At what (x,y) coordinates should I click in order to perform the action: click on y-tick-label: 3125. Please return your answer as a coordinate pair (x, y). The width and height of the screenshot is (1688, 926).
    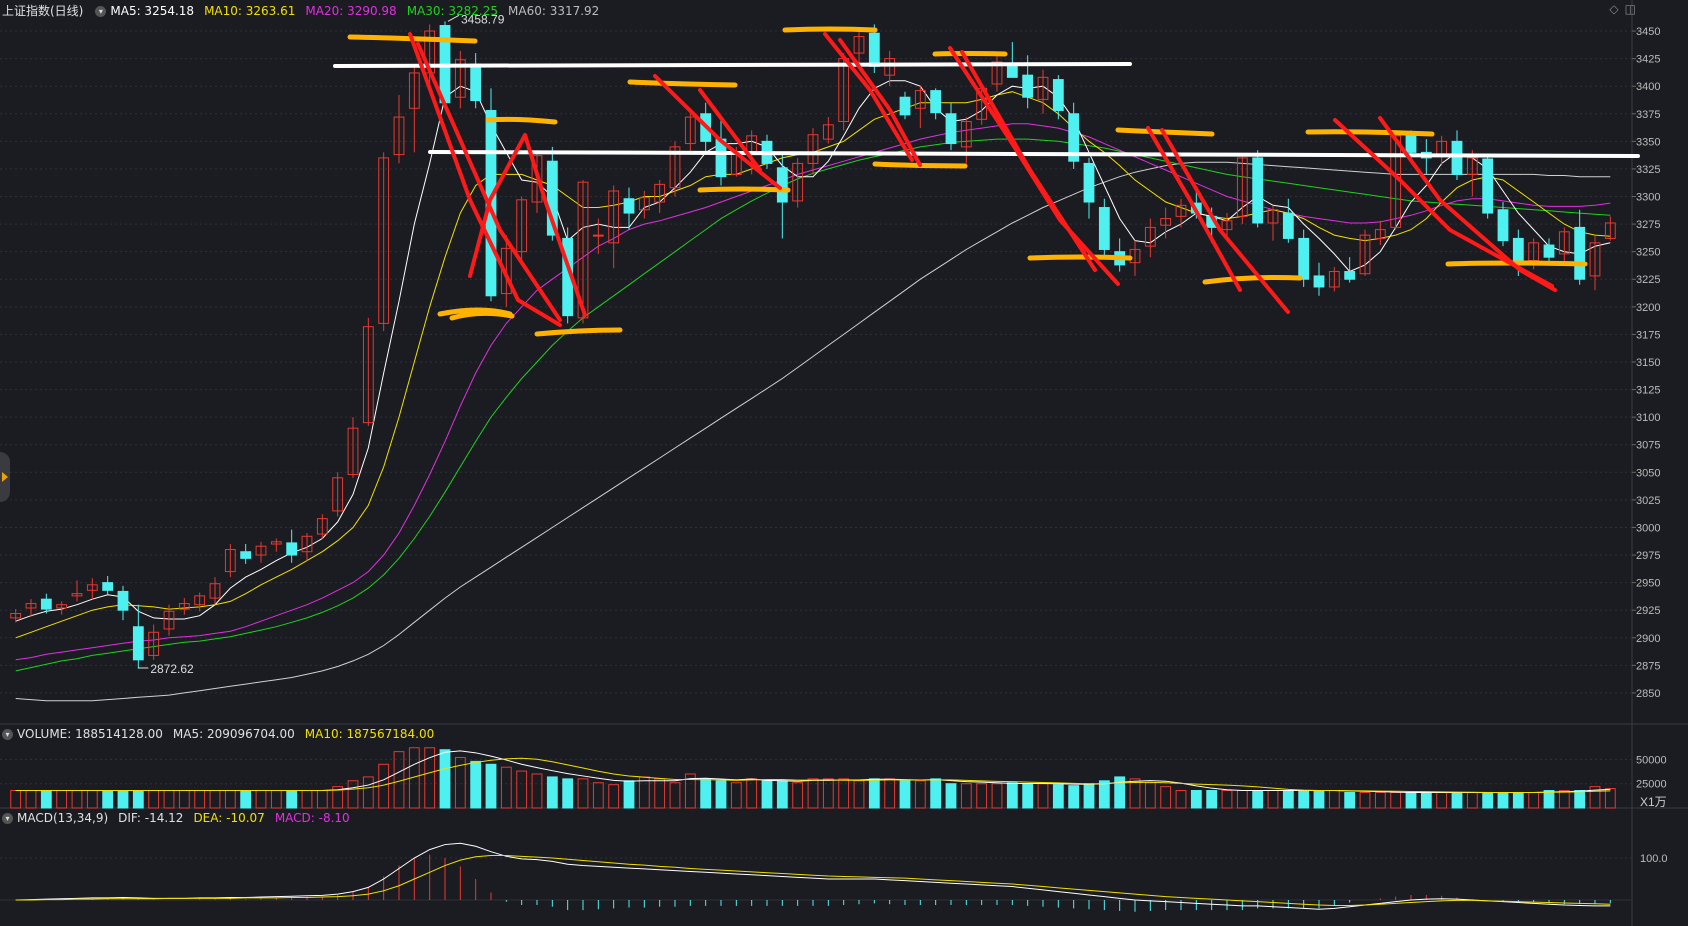
    Looking at the image, I should click on (1648, 391).